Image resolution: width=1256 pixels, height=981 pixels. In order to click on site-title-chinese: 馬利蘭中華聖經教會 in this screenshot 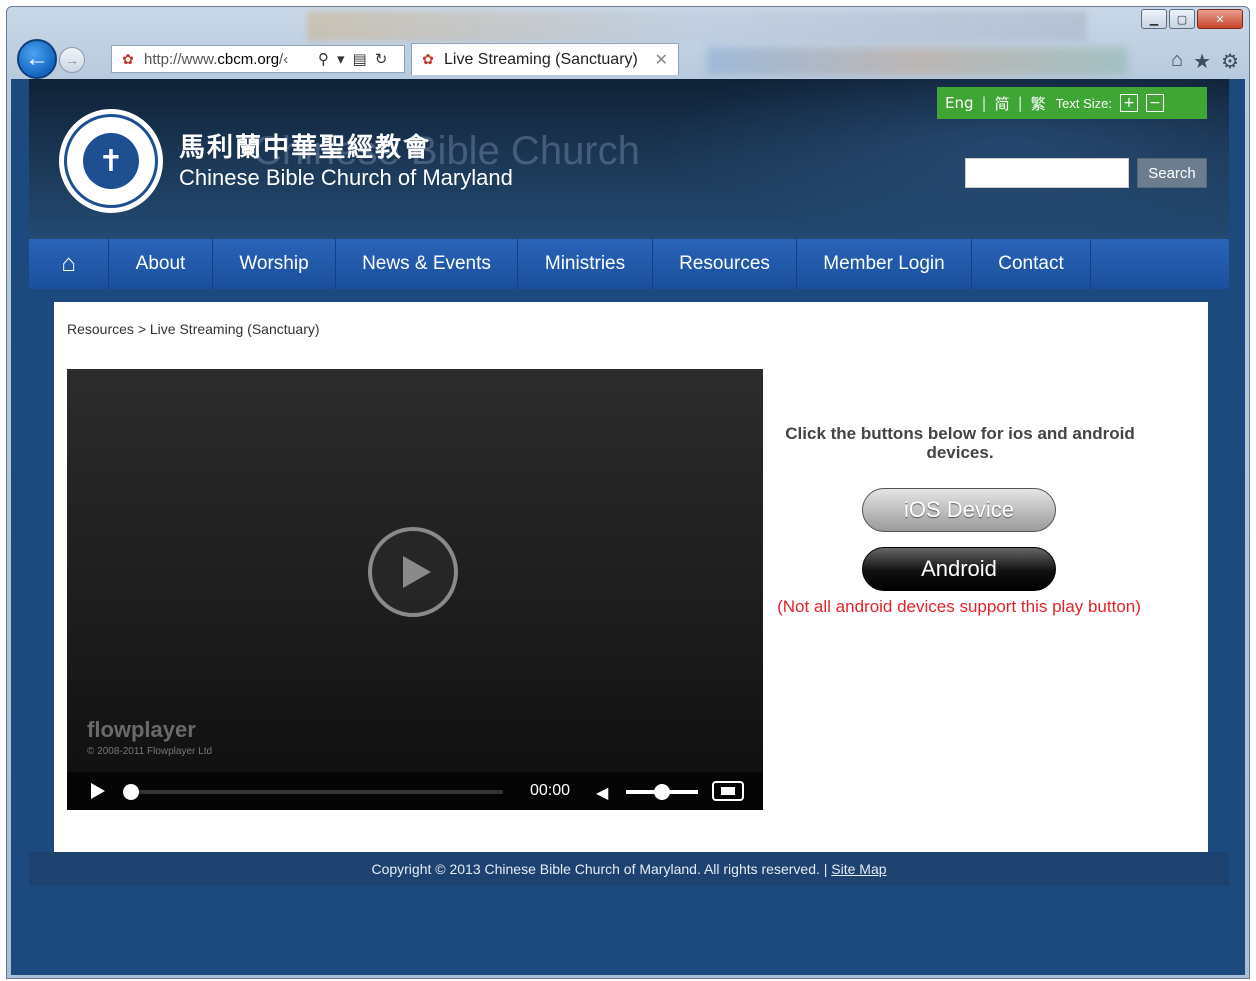, I will do `click(305, 145)`.